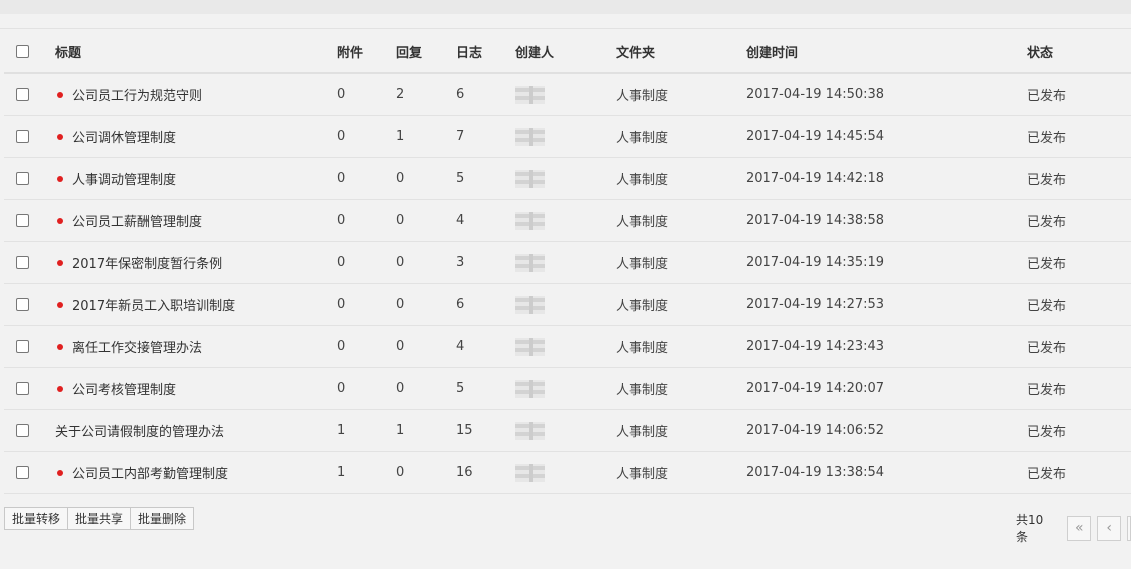 This screenshot has width=1131, height=569. What do you see at coordinates (567, 95) in the screenshot?
I see `table-row: 公司员工行为规范守则 0 2 6 人事制度 2017-04-19 14:50:38 已发布` at bounding box center [567, 95].